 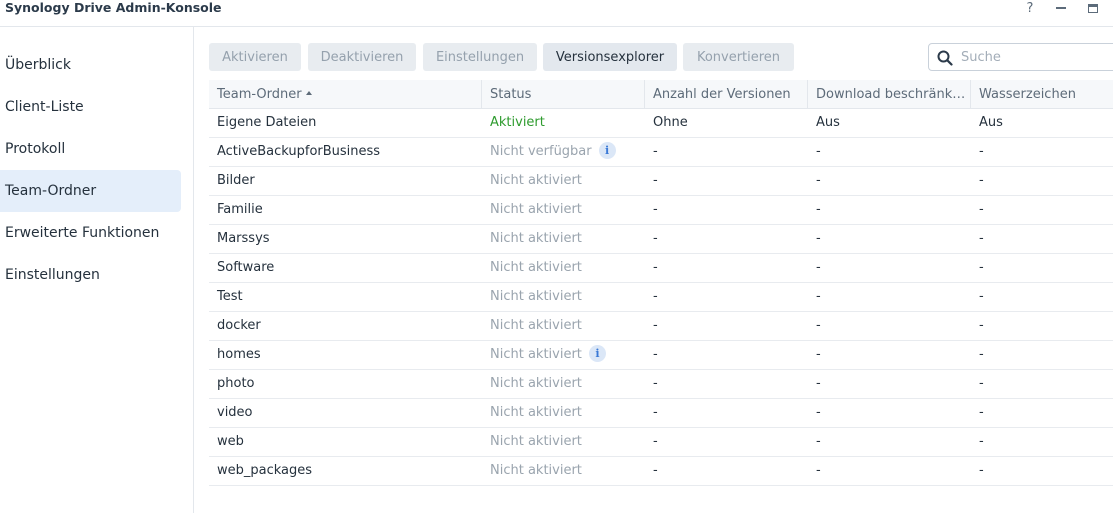 What do you see at coordinates (236, 383) in the screenshot?
I see `folder-name-cell: photo` at bounding box center [236, 383].